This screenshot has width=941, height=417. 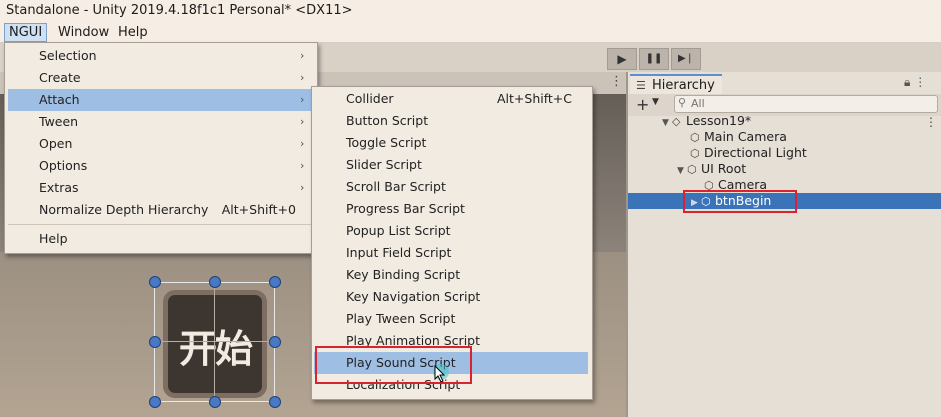 What do you see at coordinates (676, 121) in the screenshot?
I see `unity-scene-icon: ◇` at bounding box center [676, 121].